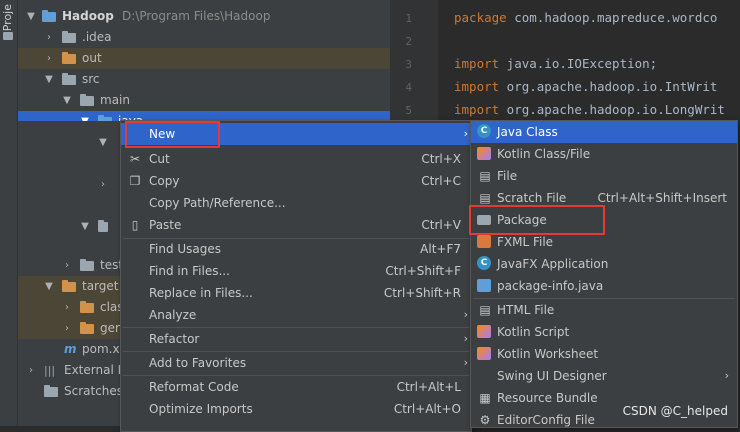  I want to click on line-number: 4, so click(408, 87).